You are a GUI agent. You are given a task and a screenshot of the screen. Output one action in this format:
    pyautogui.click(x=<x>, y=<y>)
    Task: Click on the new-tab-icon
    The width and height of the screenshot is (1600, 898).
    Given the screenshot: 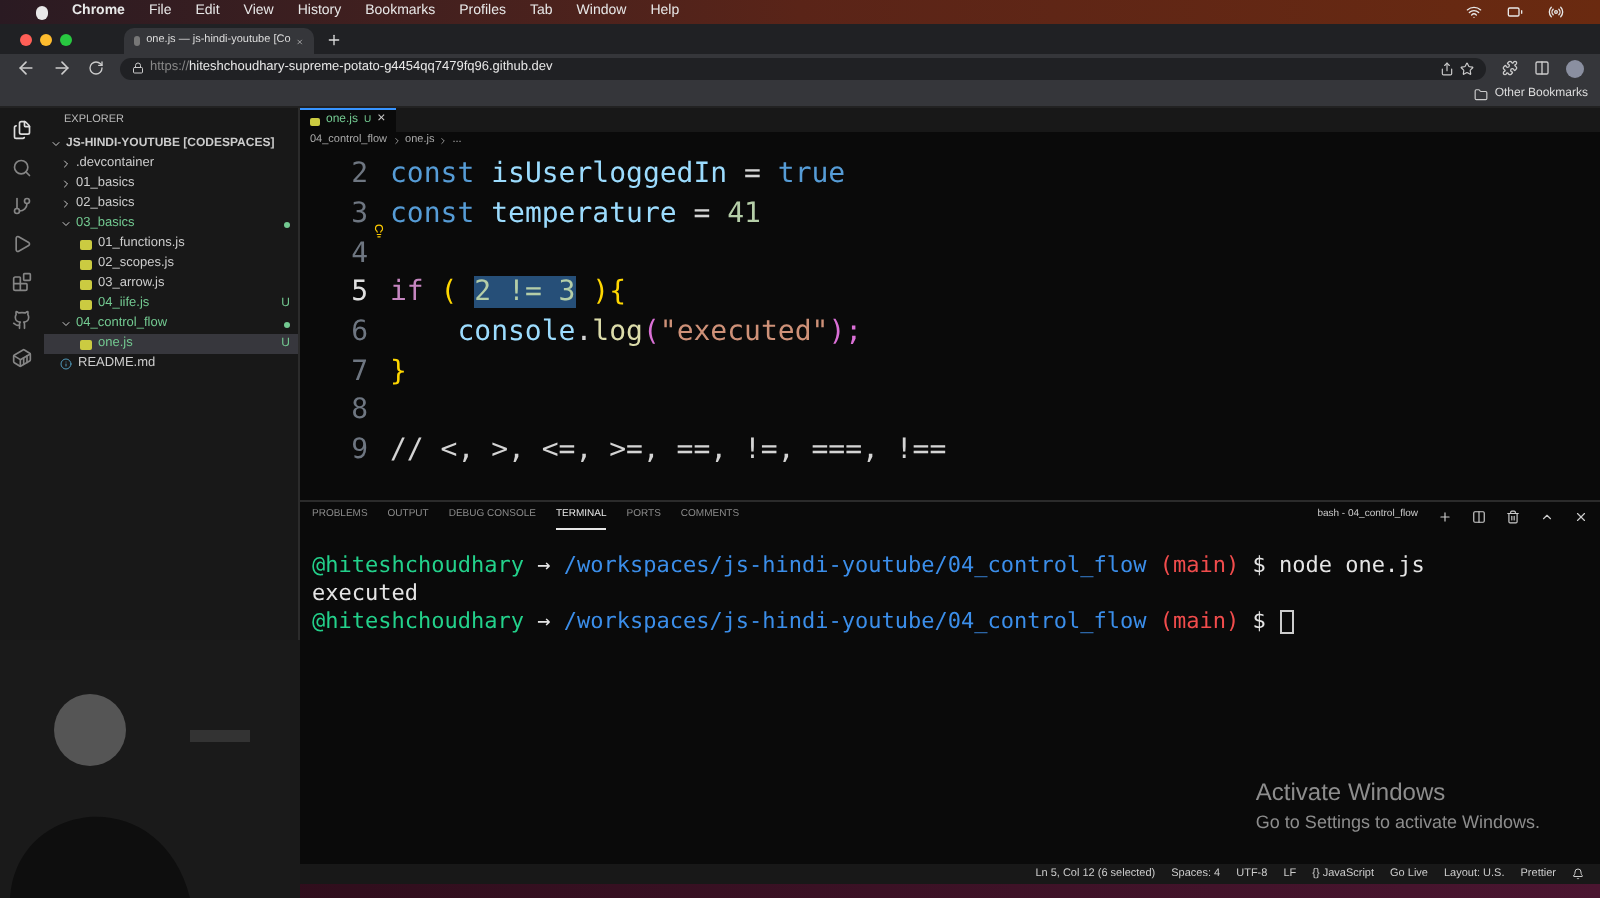 What is the action you would take?
    pyautogui.click(x=334, y=39)
    